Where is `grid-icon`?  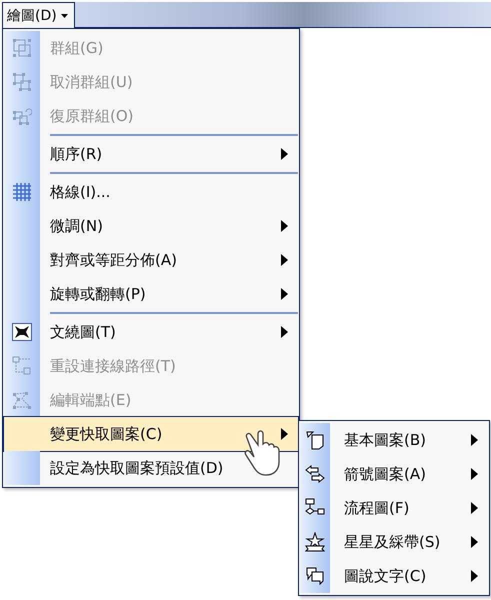
grid-icon is located at coordinates (22, 192).